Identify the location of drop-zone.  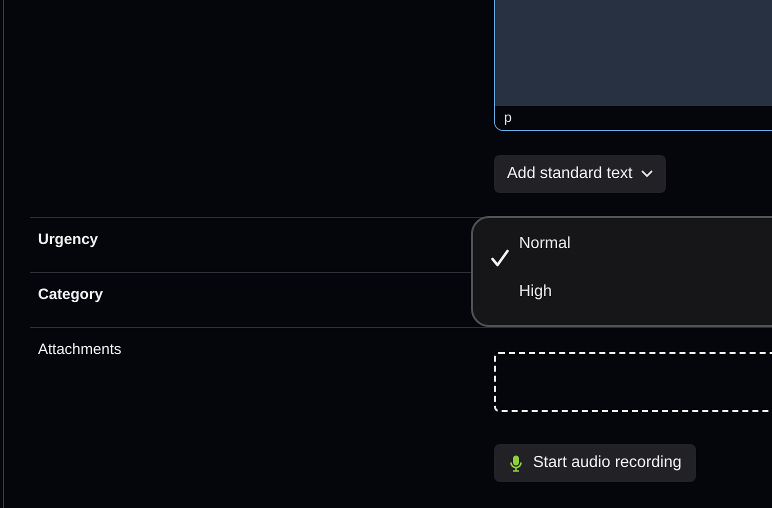
(633, 382).